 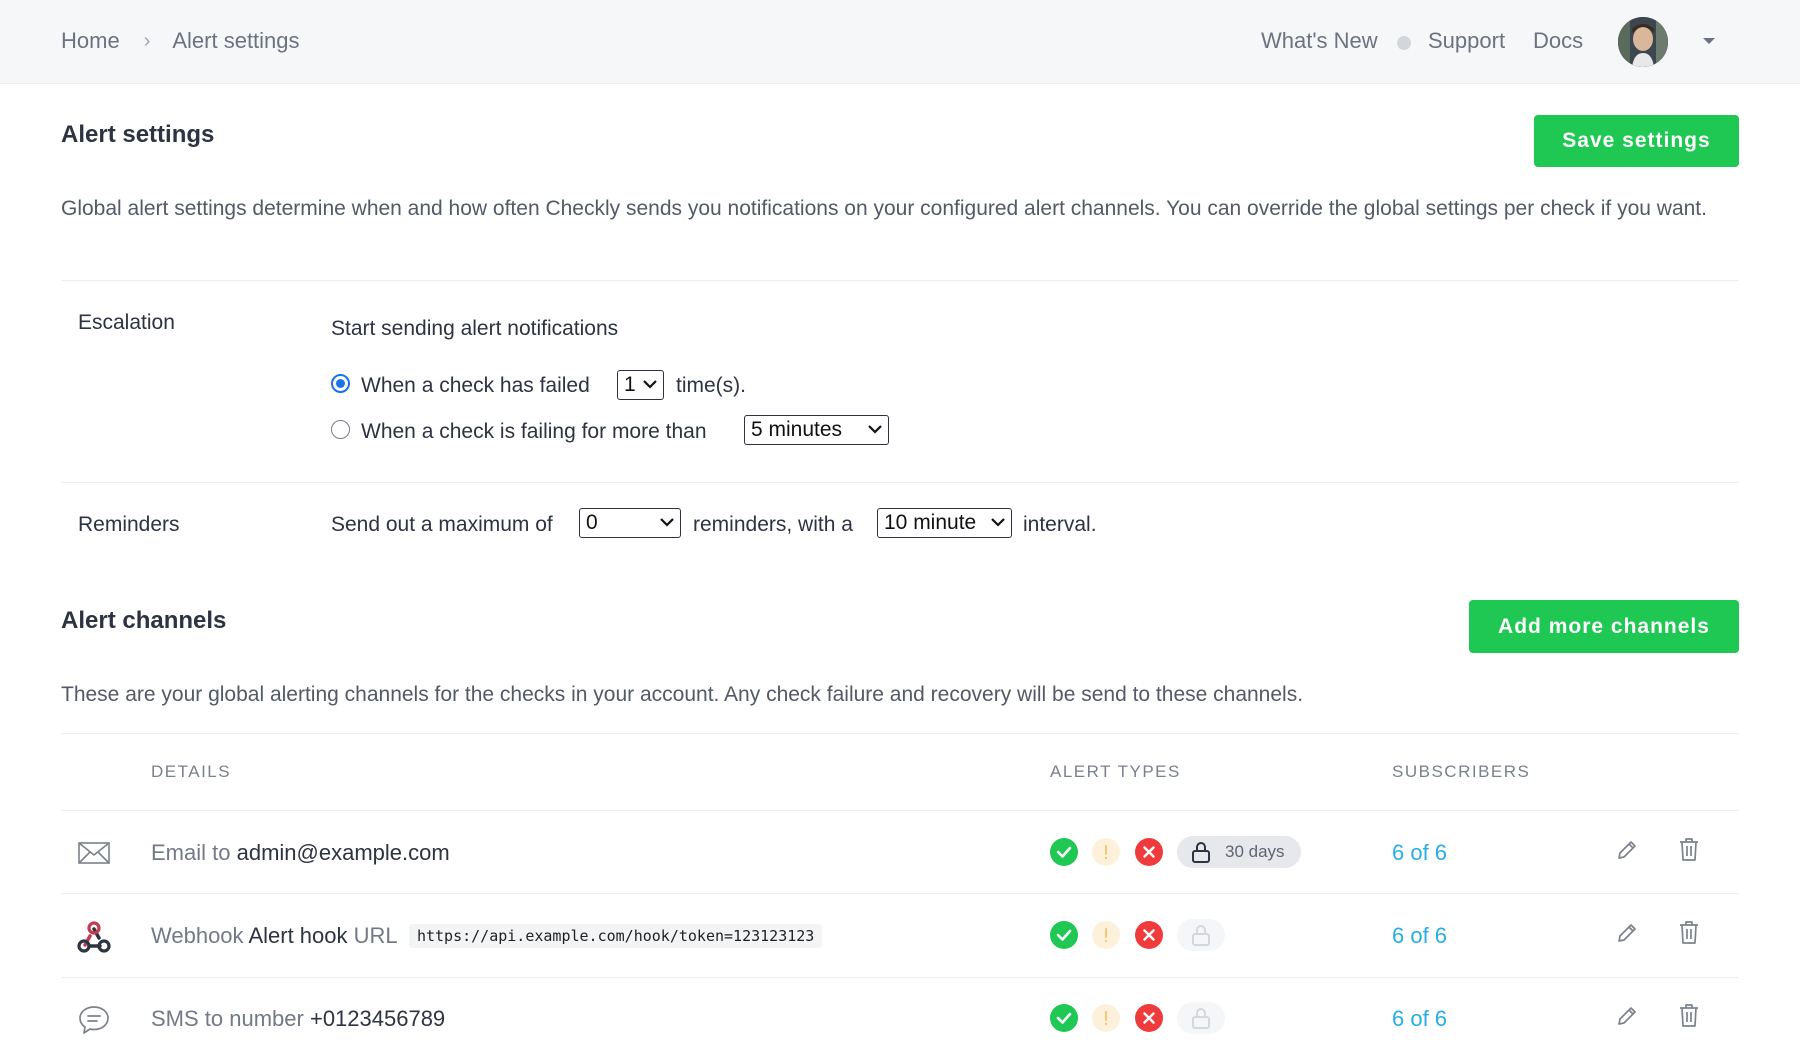 What do you see at coordinates (343, 852) in the screenshot?
I see `channel-target: admin@example.com` at bounding box center [343, 852].